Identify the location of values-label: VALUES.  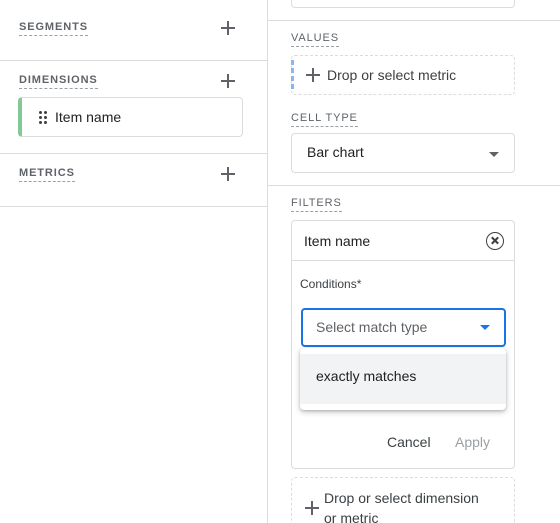
(315, 39).